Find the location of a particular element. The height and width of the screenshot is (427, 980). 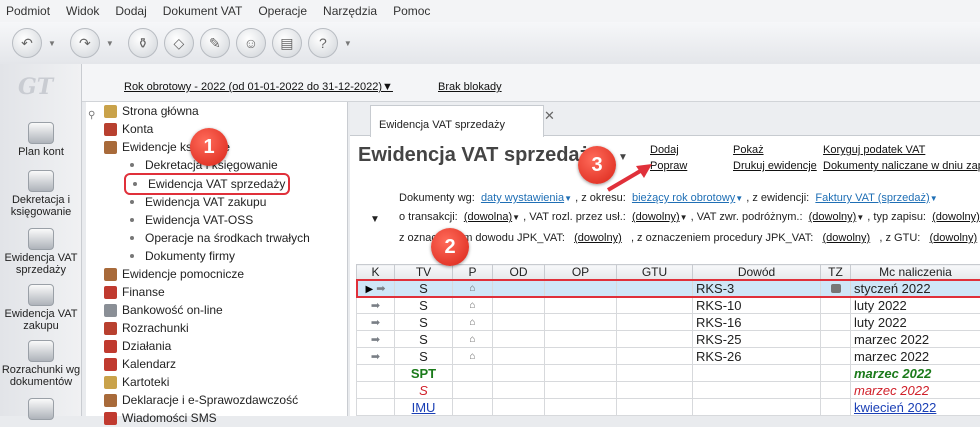

sign-icon: ✎ is located at coordinates (215, 43).